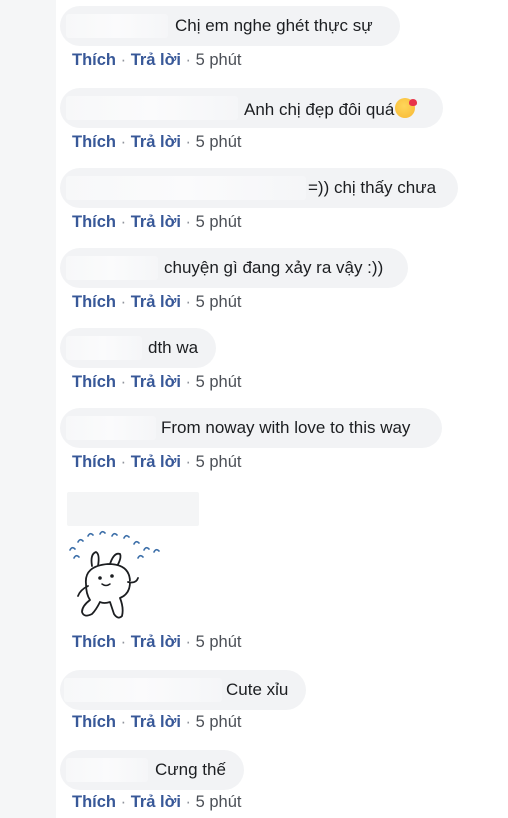 Image resolution: width=508 pixels, height=818 pixels. I want to click on smiling-face-with-hearts-icon, so click(406, 108).